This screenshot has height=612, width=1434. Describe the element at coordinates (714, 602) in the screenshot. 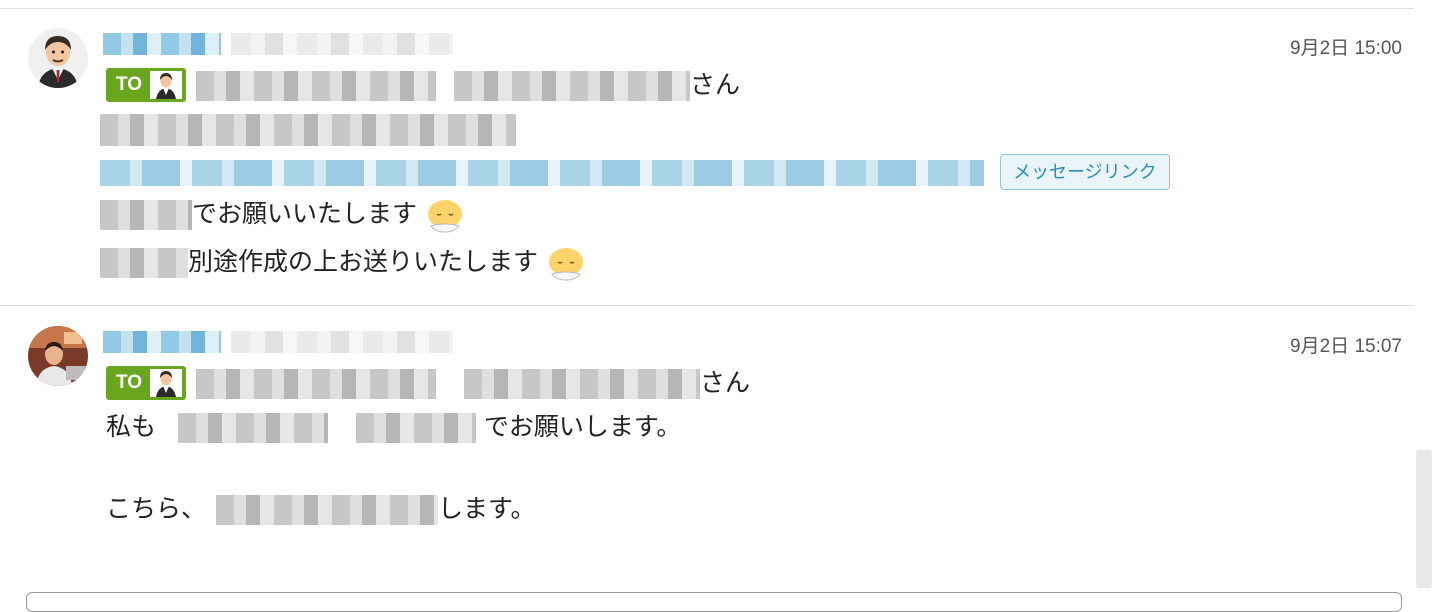

I see `message-composer-input` at that location.